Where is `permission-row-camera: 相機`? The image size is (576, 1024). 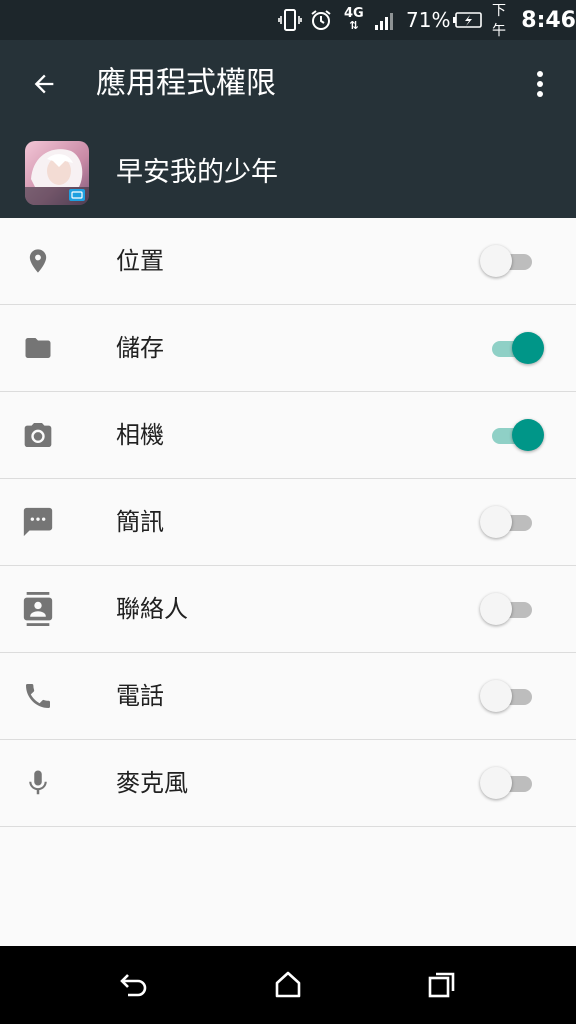
permission-row-camera: 相機 is located at coordinates (288, 435).